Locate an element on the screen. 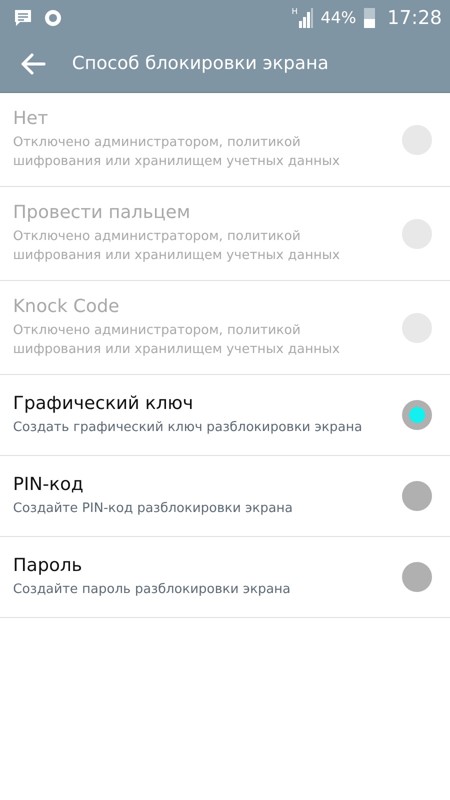 The width and height of the screenshot is (450, 800). network-type: H is located at coordinates (295, 12).